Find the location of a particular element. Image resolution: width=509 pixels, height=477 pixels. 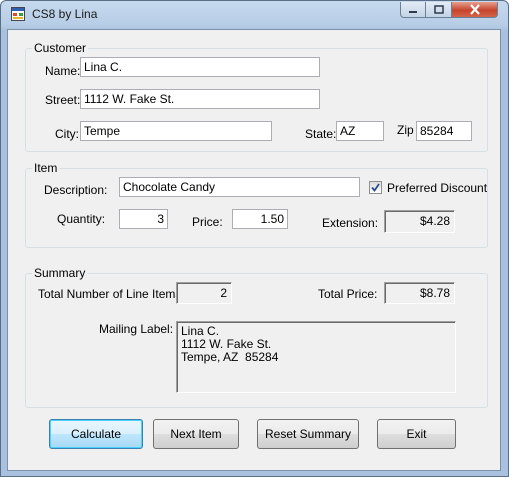

description-field: Chocolate Candy is located at coordinates (239, 187).